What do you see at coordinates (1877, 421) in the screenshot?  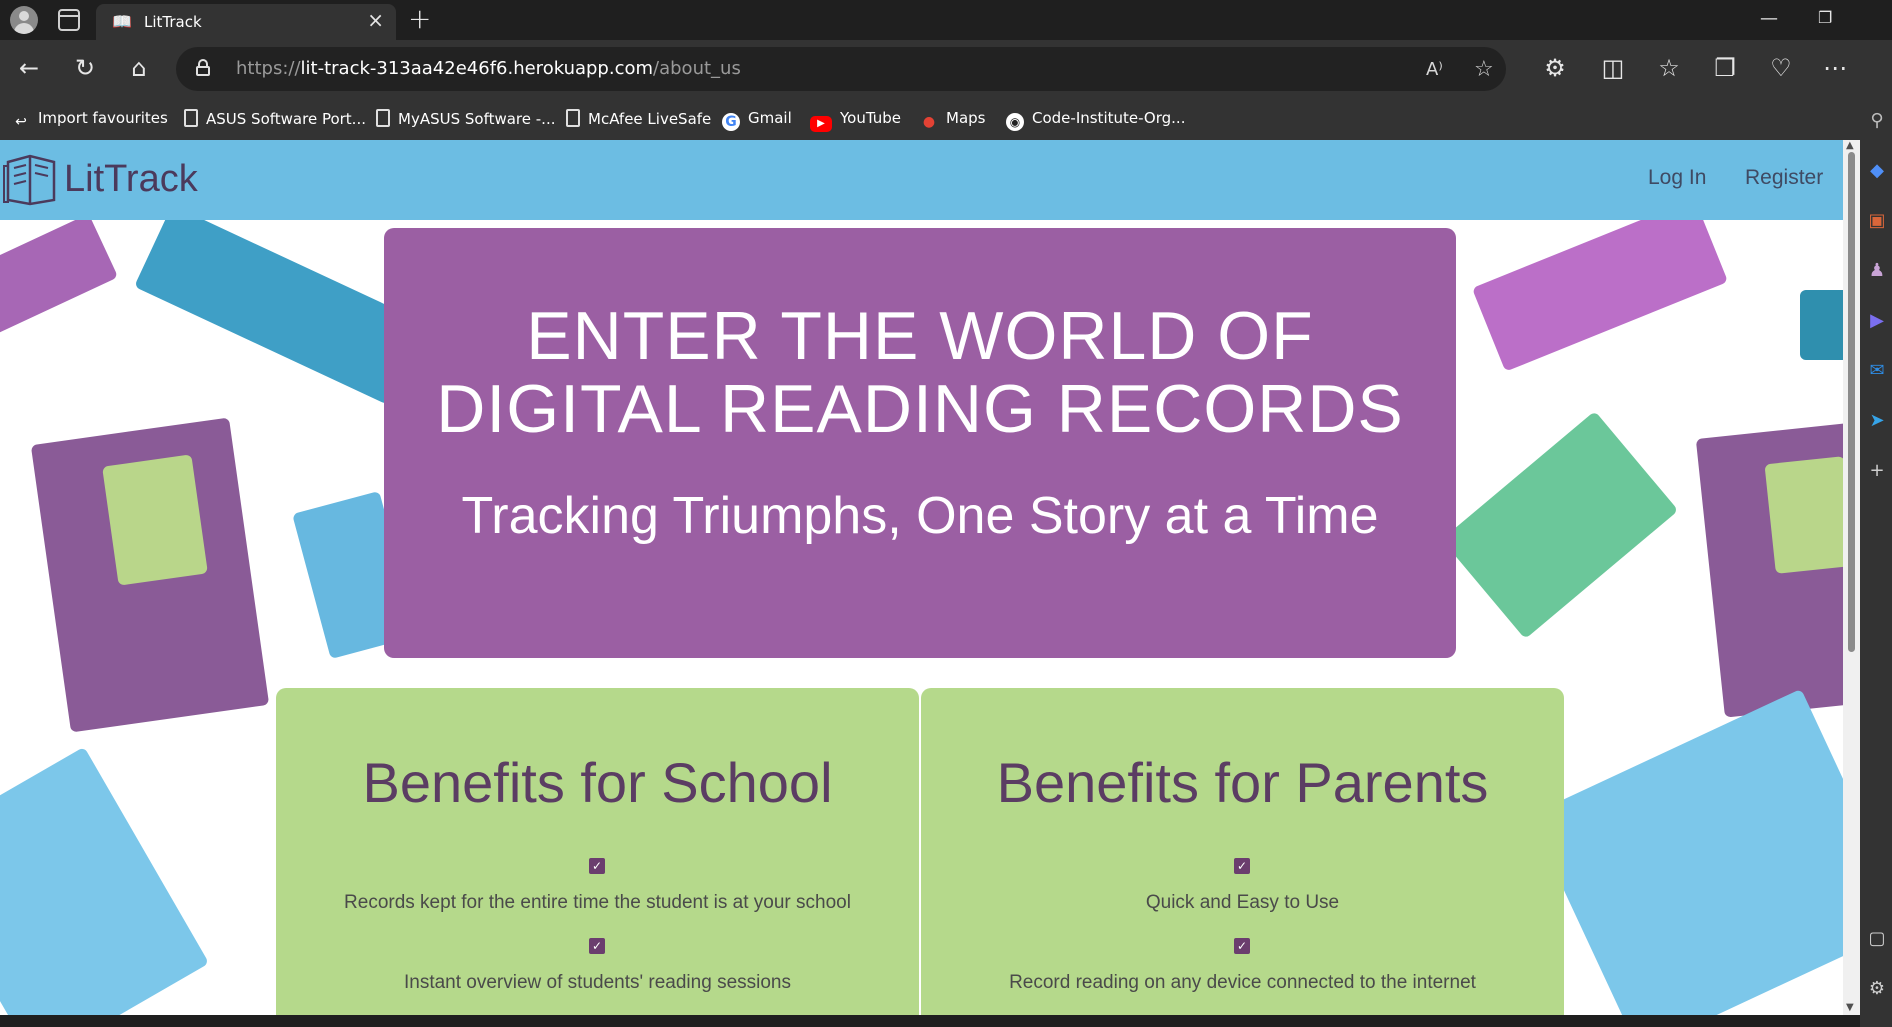 I see `send-icon: ➤` at bounding box center [1877, 421].